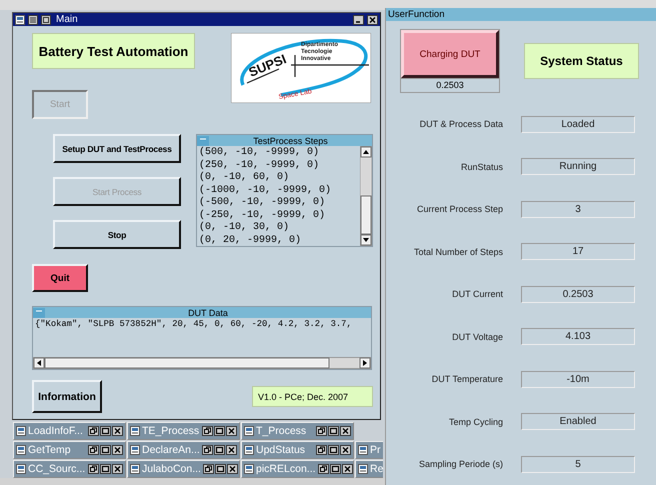  I want to click on process-button: Setup DUT and TestProcess, so click(117, 148).